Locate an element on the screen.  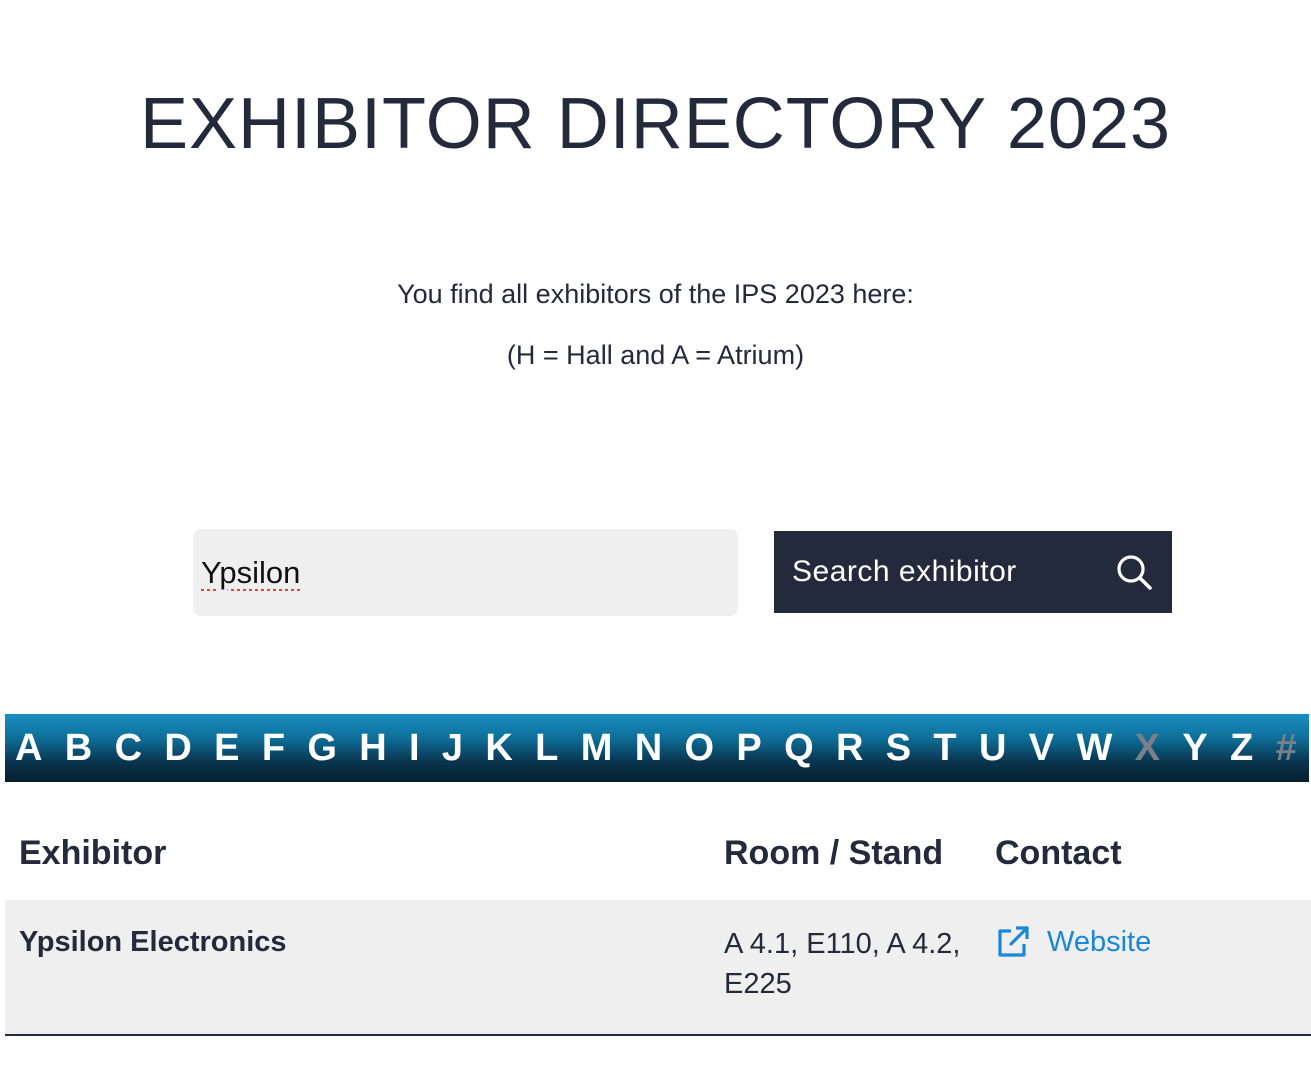
page-title: EXHIBITOR DIRECTORY 2023 is located at coordinates (655, 124).